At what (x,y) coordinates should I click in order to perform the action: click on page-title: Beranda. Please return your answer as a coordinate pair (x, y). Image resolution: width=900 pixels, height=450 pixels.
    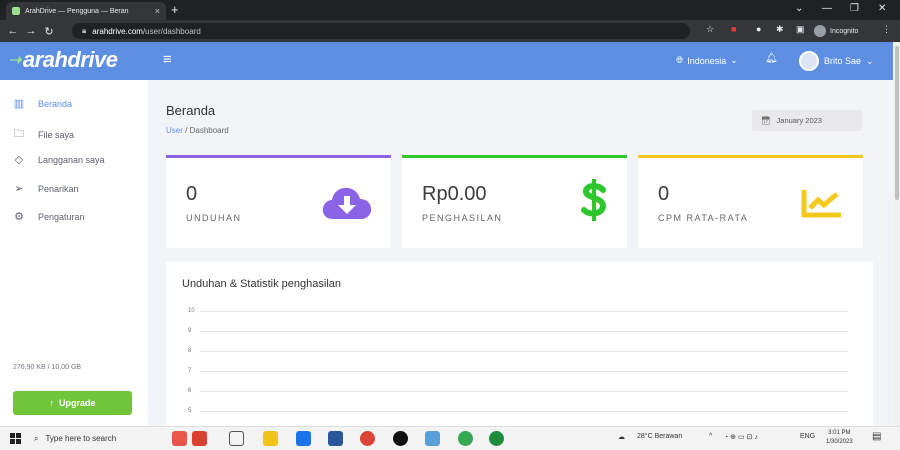
    Looking at the image, I should click on (191, 110).